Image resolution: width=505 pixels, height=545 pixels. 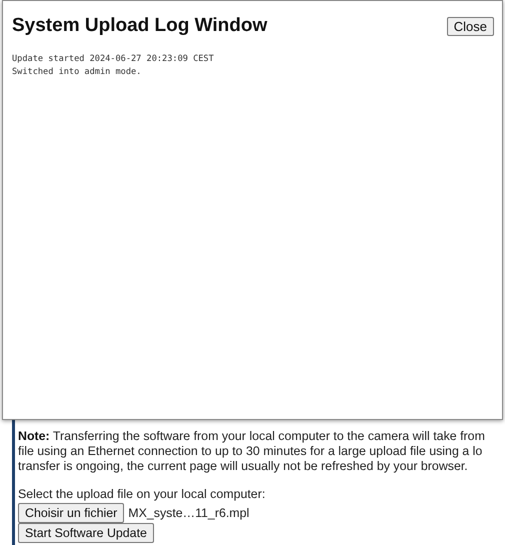 I want to click on window-title: System Upload Log Window, so click(x=140, y=26).